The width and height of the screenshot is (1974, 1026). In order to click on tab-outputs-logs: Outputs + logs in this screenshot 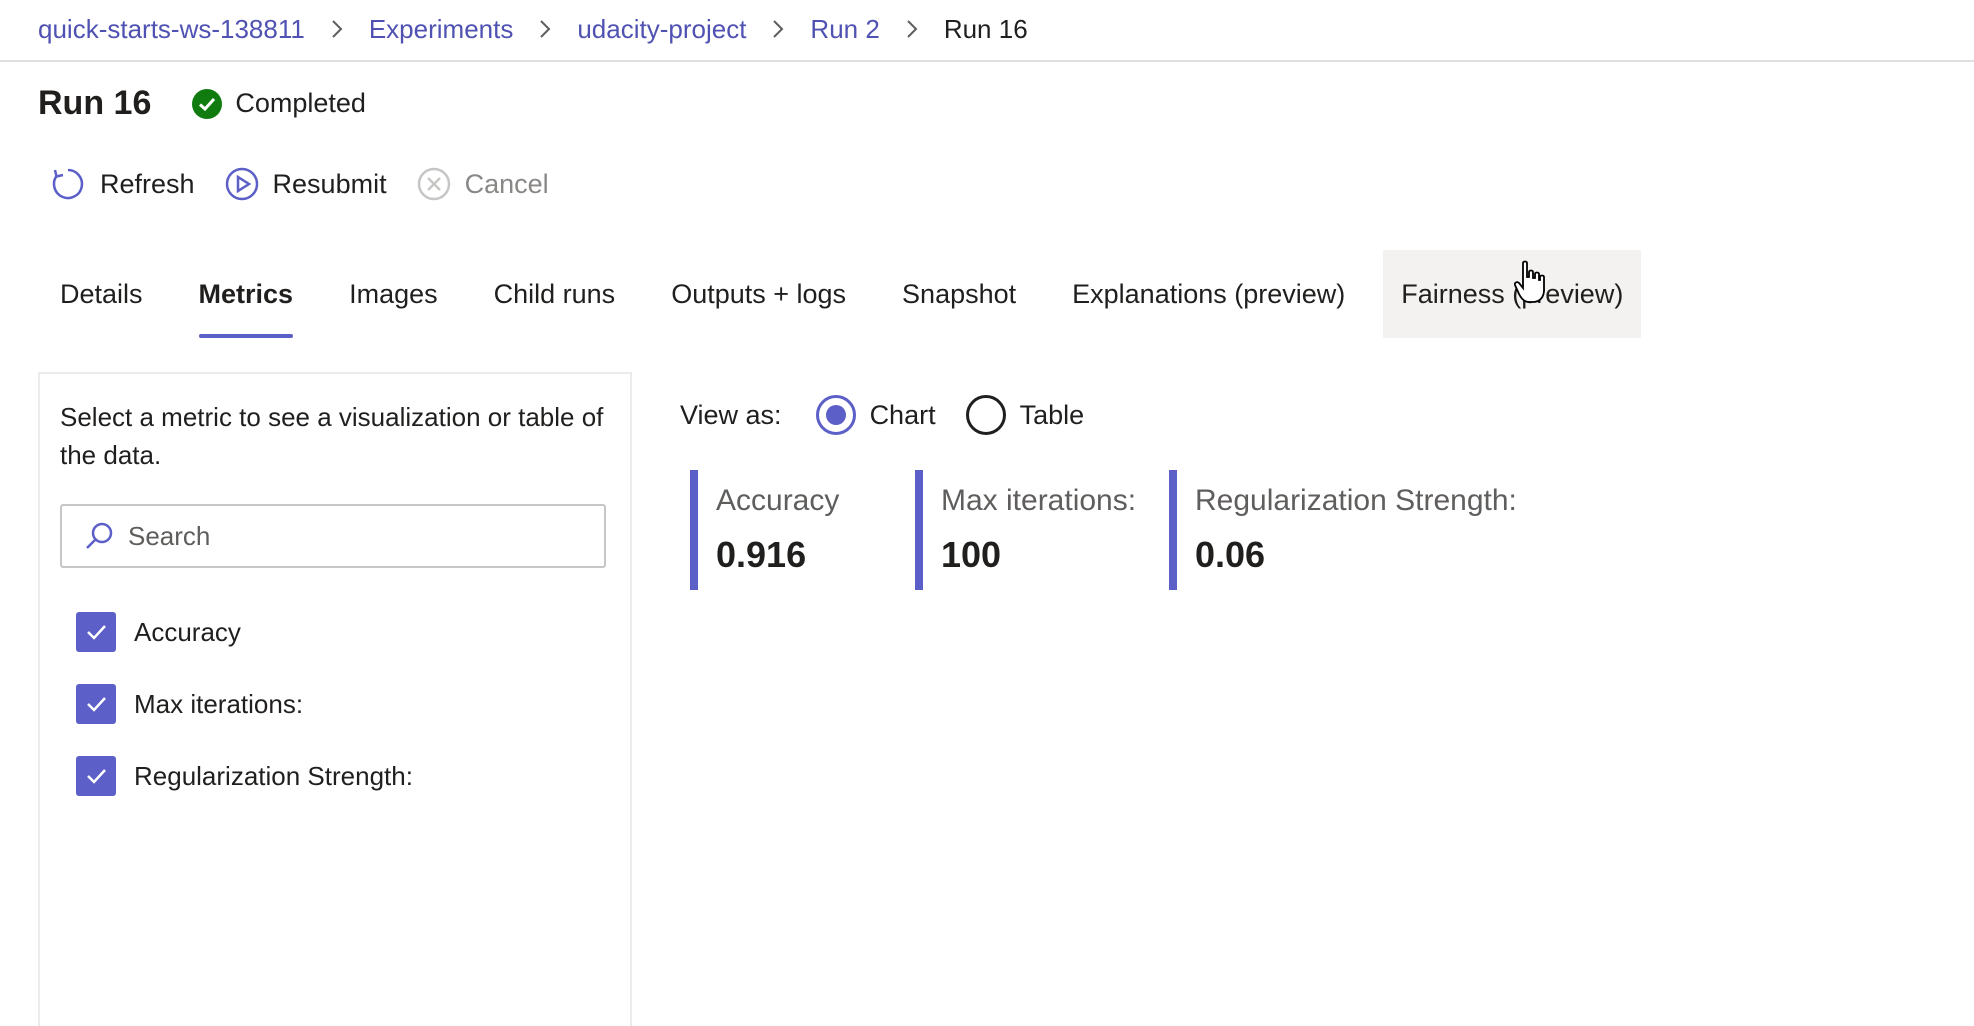, I will do `click(758, 294)`.